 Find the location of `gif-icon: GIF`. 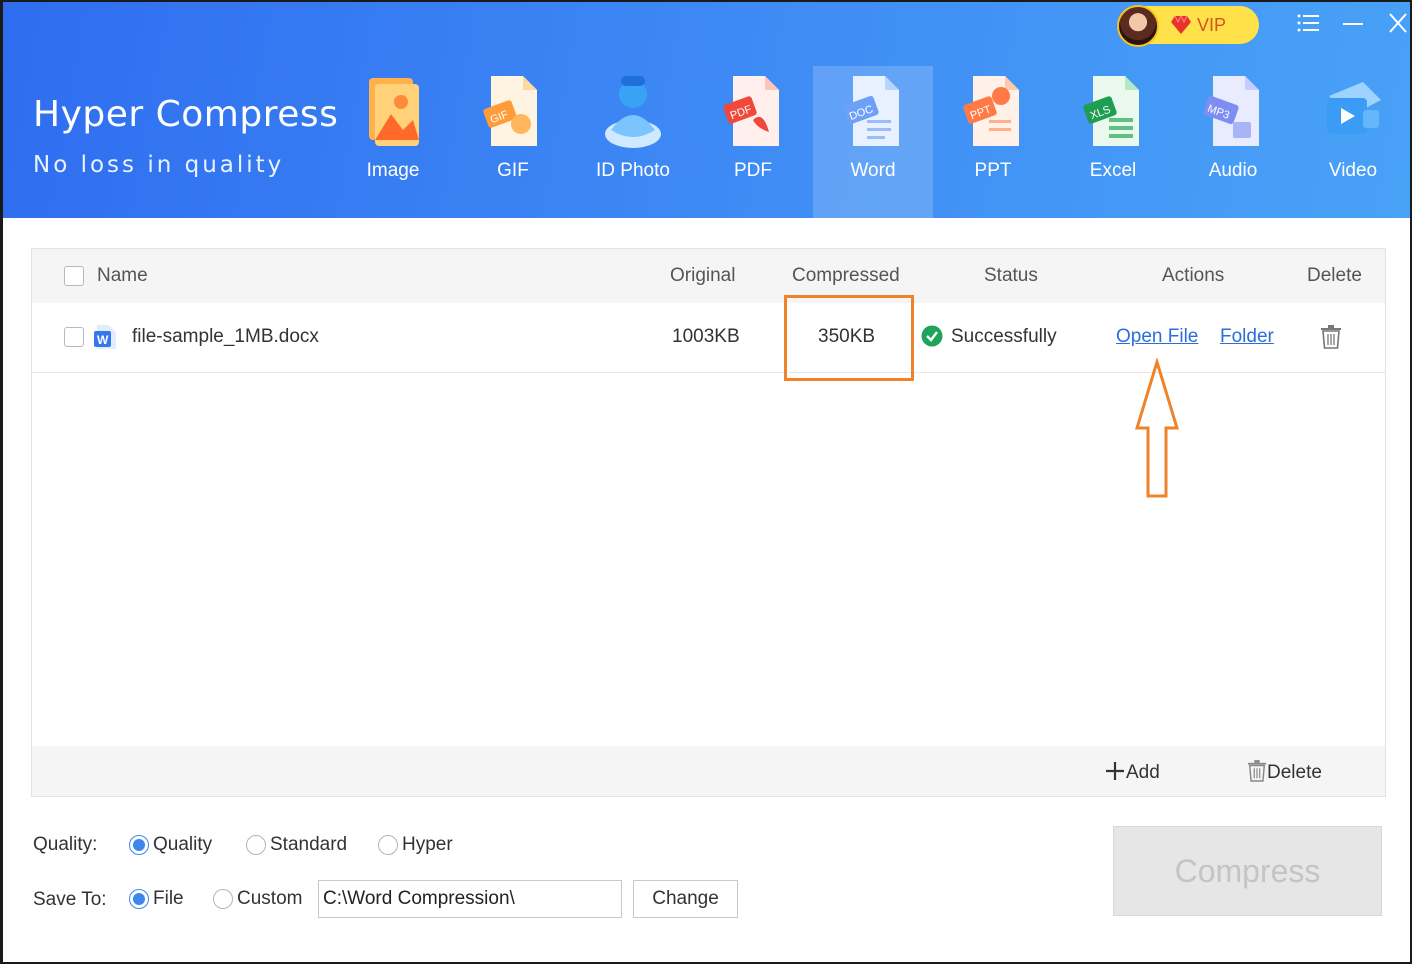

gif-icon: GIF is located at coordinates (510, 111).